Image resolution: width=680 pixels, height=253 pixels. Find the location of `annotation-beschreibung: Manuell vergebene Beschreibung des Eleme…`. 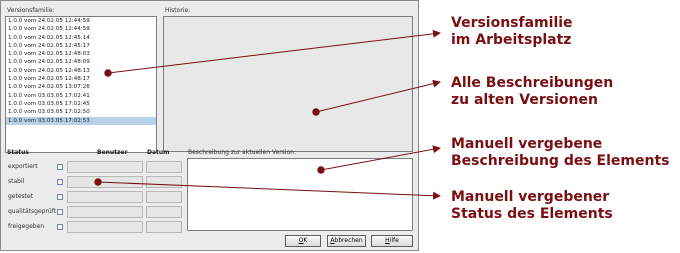

annotation-beschreibung: Manuell vergebene Beschreibung des Eleme… is located at coordinates (560, 152).